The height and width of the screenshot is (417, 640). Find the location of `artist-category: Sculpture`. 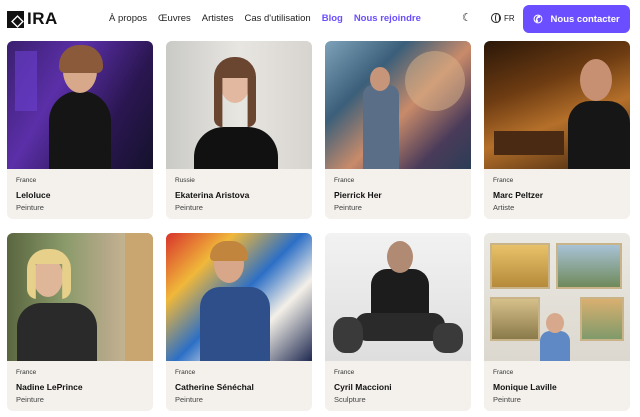

artist-category: Sculpture is located at coordinates (350, 399).